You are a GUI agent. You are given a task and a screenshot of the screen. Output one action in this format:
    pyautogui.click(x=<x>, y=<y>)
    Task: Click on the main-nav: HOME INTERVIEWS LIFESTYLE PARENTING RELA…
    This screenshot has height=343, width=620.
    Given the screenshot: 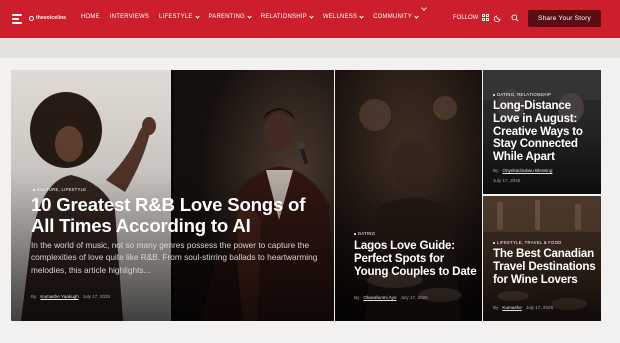 What is the action you would take?
    pyautogui.click(x=254, y=16)
    